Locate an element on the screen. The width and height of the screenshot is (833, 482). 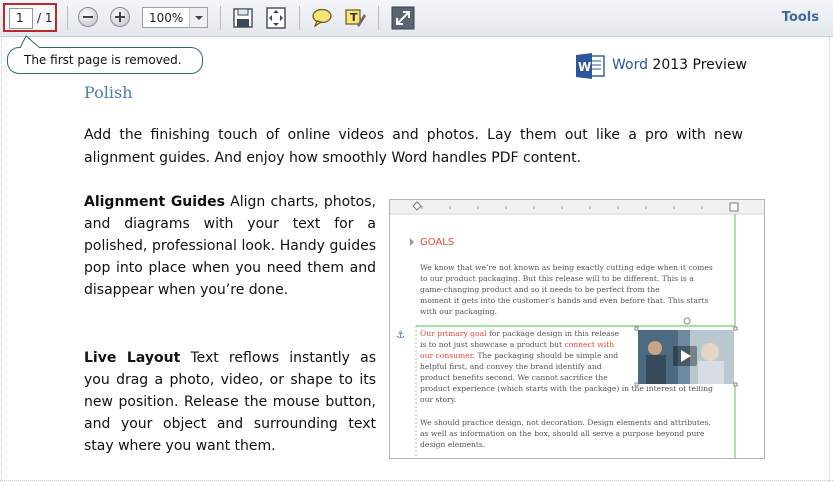
zoom-out-button is located at coordinates (88, 17).